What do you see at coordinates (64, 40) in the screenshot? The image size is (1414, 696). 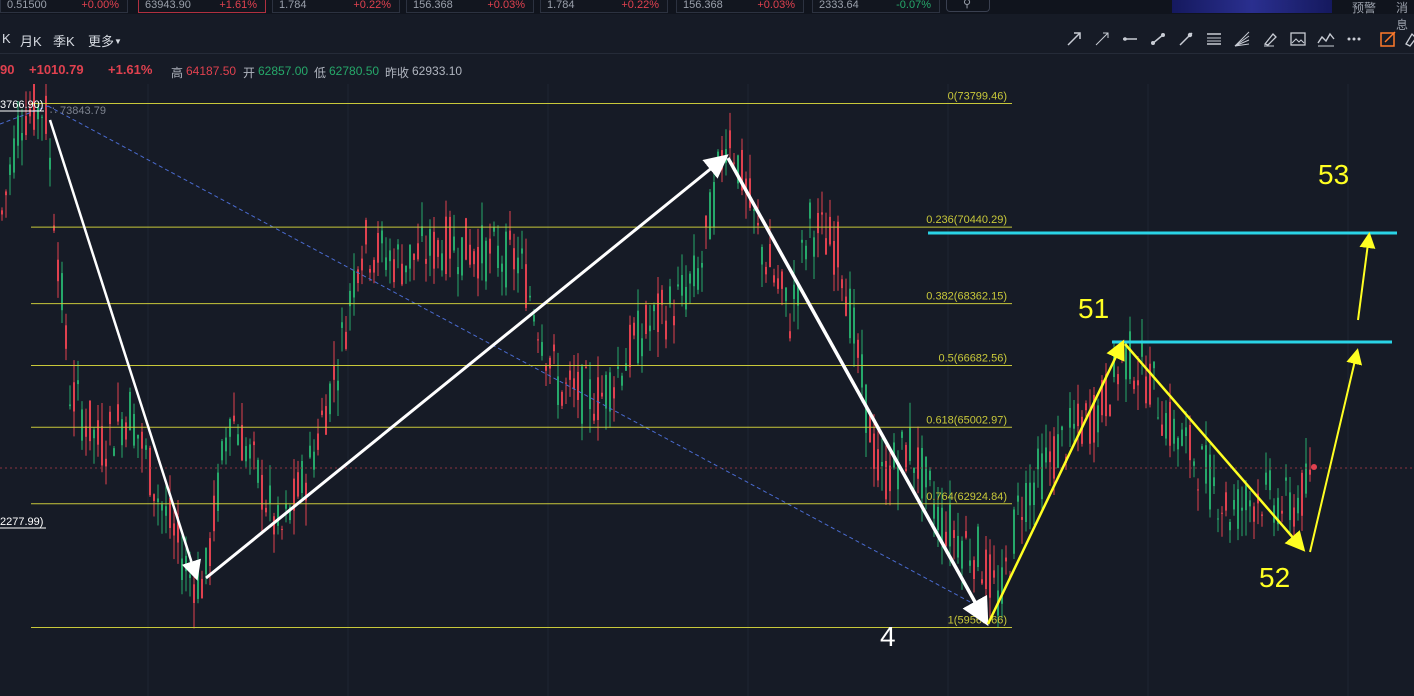 I see `period-tab-quarter: 季K` at bounding box center [64, 40].